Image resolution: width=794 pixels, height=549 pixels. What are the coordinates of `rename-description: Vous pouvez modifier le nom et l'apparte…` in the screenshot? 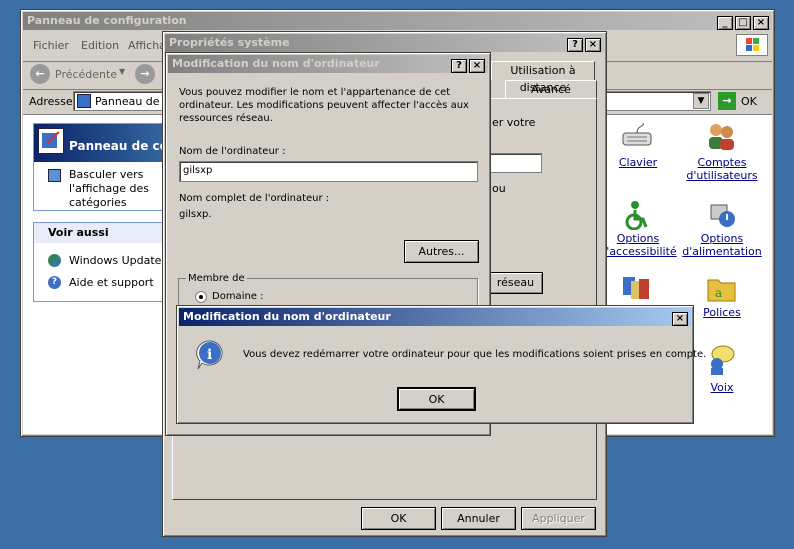 It's located at (324, 105).